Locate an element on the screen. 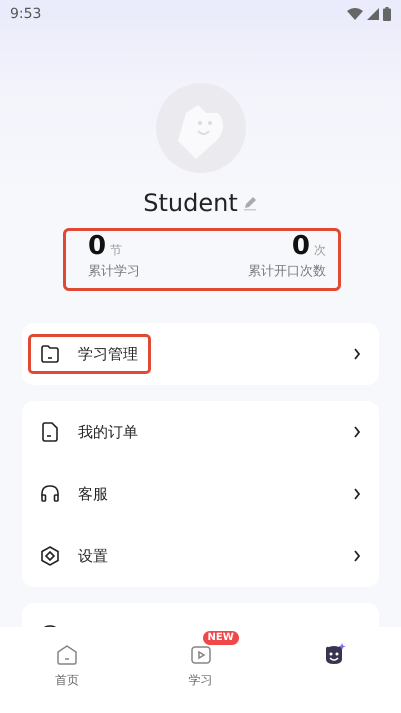 This screenshot has height=713, width=401. tab: 首页 is located at coordinates (66, 660).